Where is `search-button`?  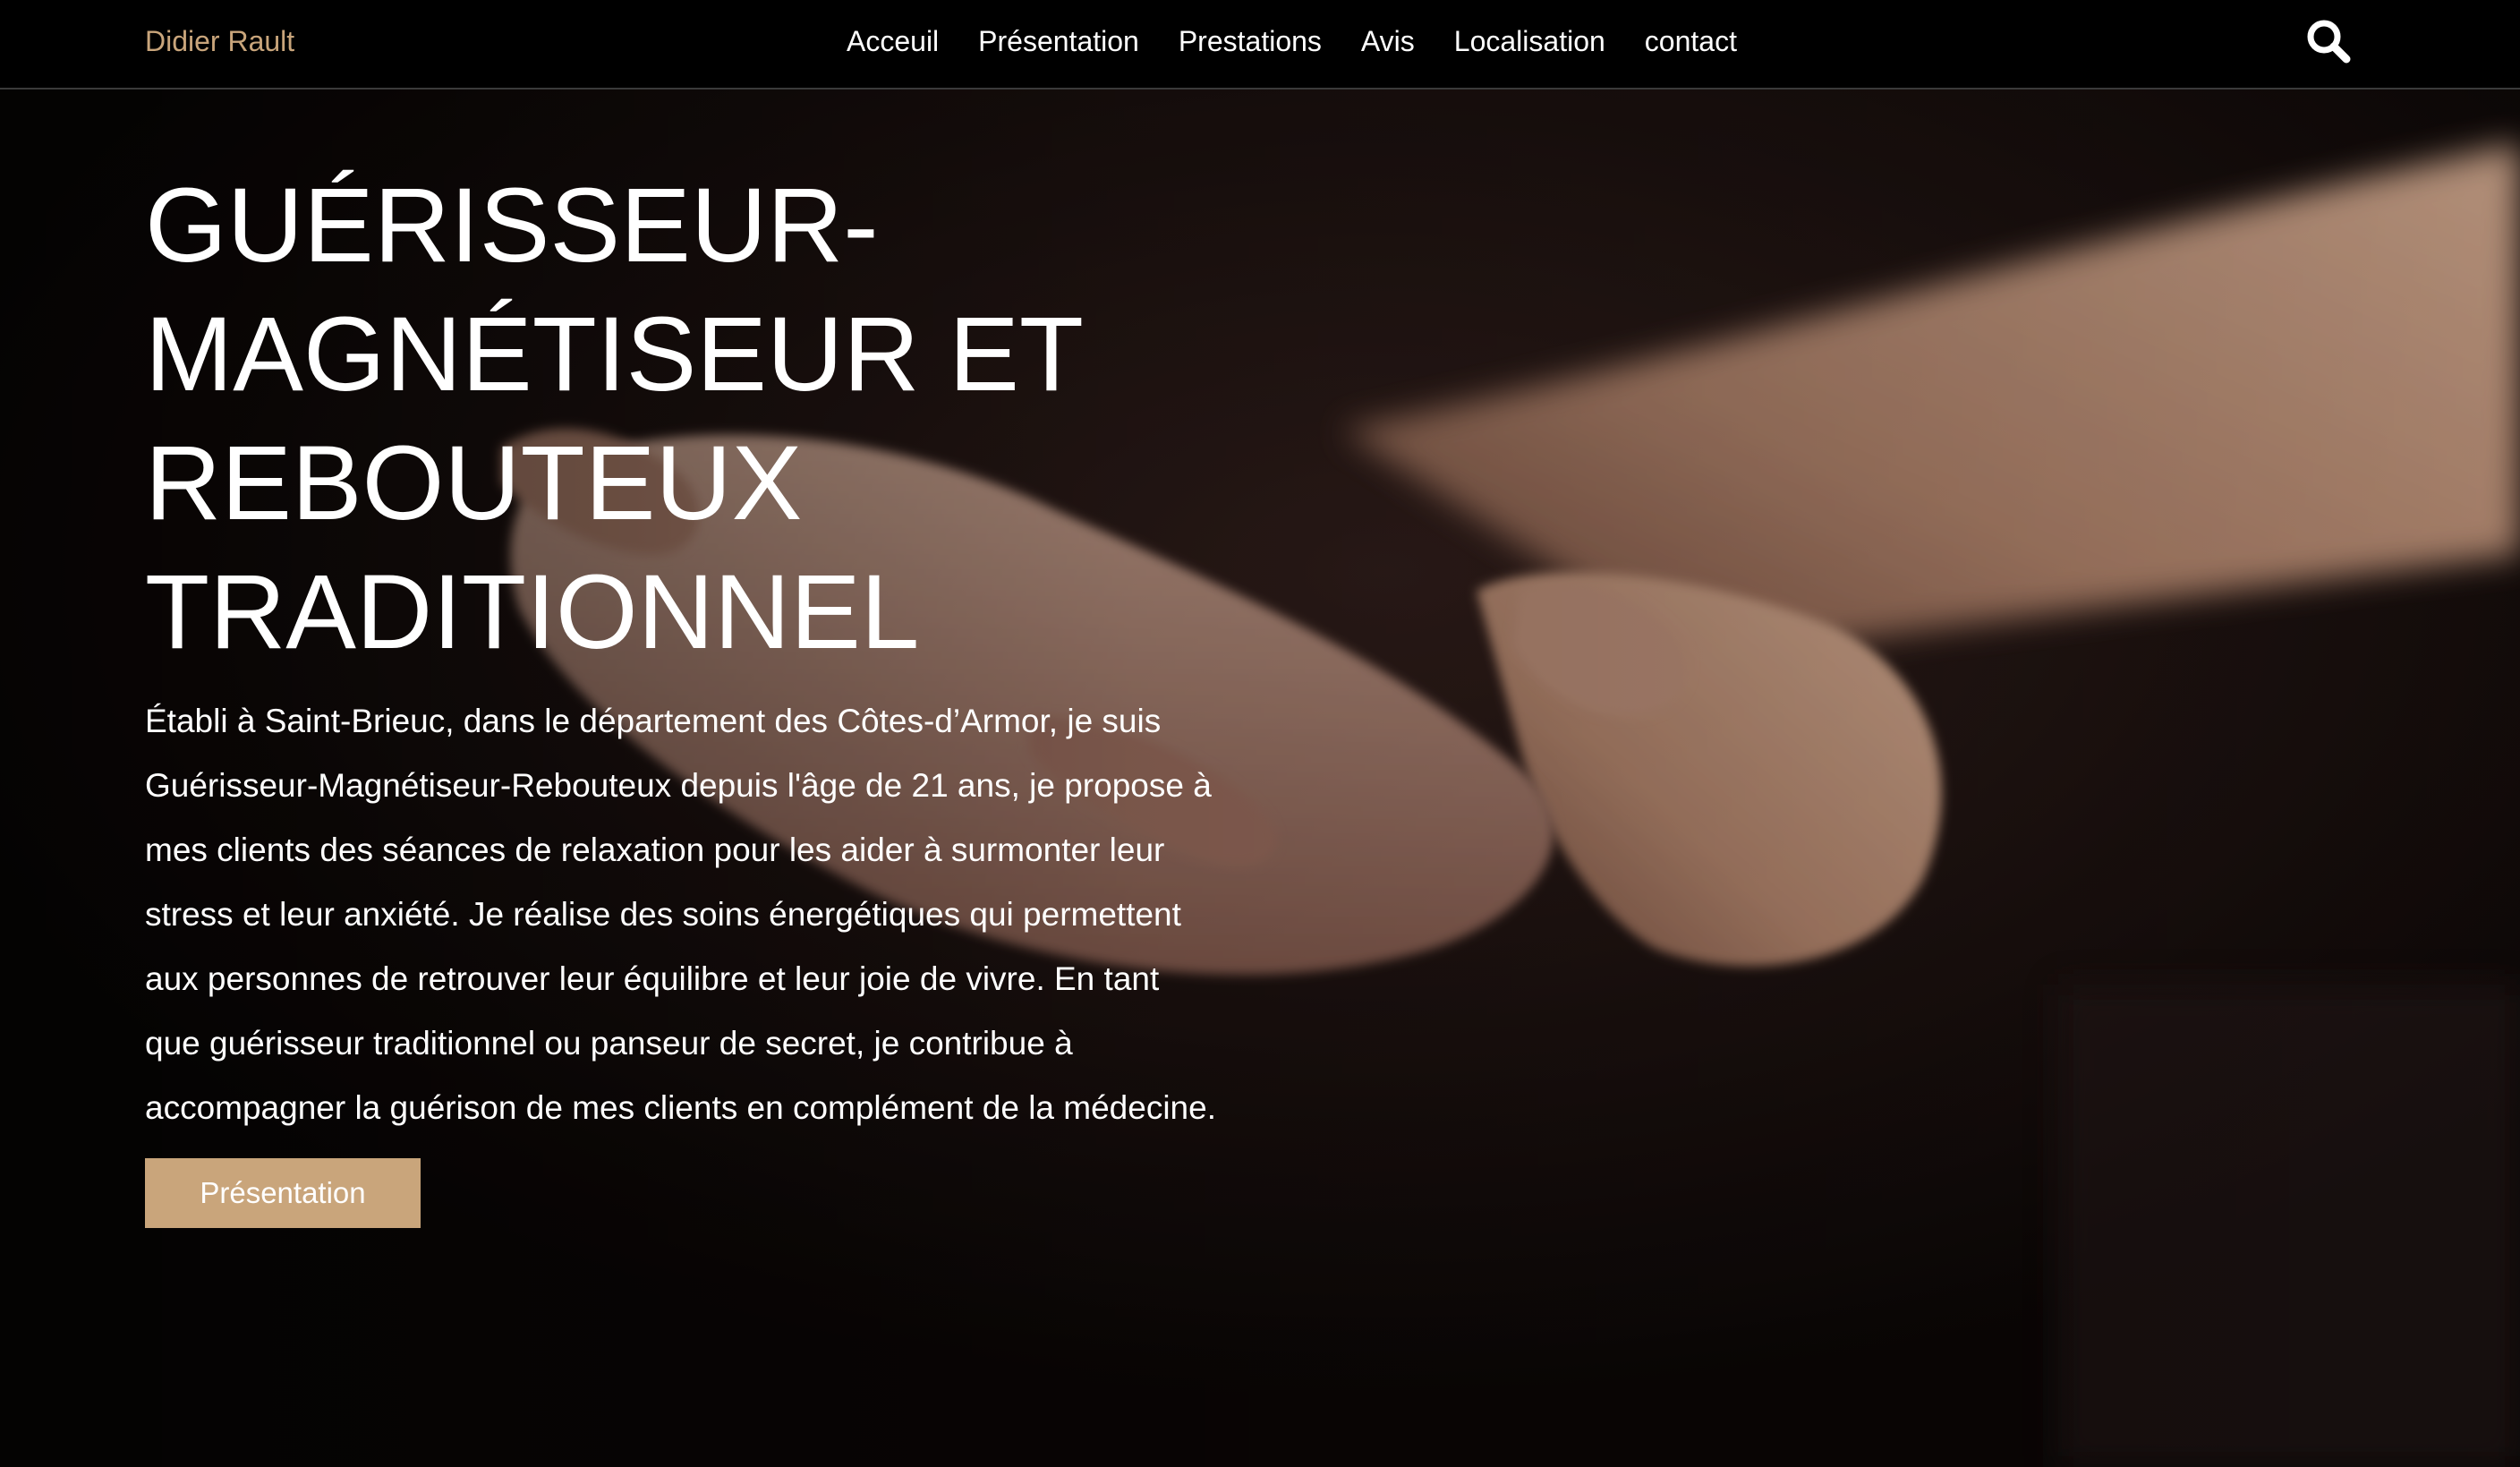
search-button is located at coordinates (2328, 41).